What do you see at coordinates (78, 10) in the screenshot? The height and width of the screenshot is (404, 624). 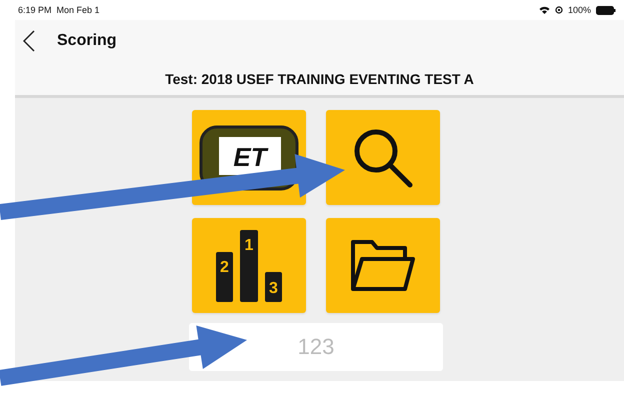 I see `status-date: Mon Feb 1` at bounding box center [78, 10].